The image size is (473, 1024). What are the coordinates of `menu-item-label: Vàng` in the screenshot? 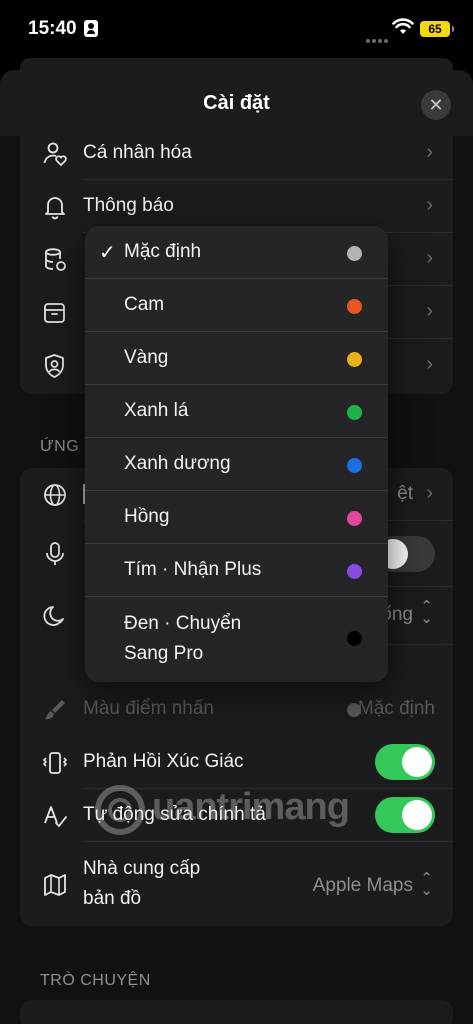 It's located at (146, 357).